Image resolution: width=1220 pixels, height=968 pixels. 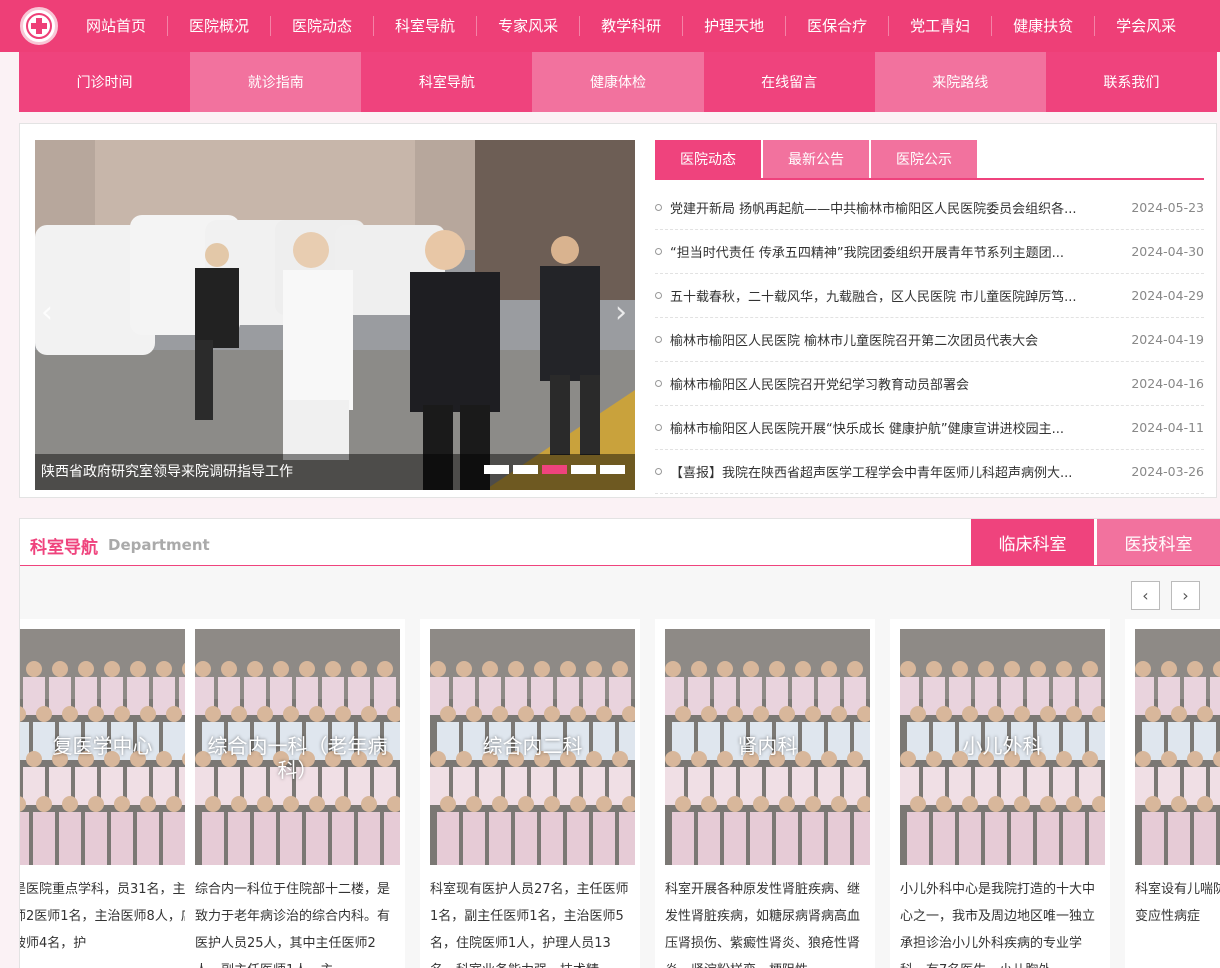 What do you see at coordinates (1167, 295) in the screenshot?
I see `news-date: 2024-04-29` at bounding box center [1167, 295].